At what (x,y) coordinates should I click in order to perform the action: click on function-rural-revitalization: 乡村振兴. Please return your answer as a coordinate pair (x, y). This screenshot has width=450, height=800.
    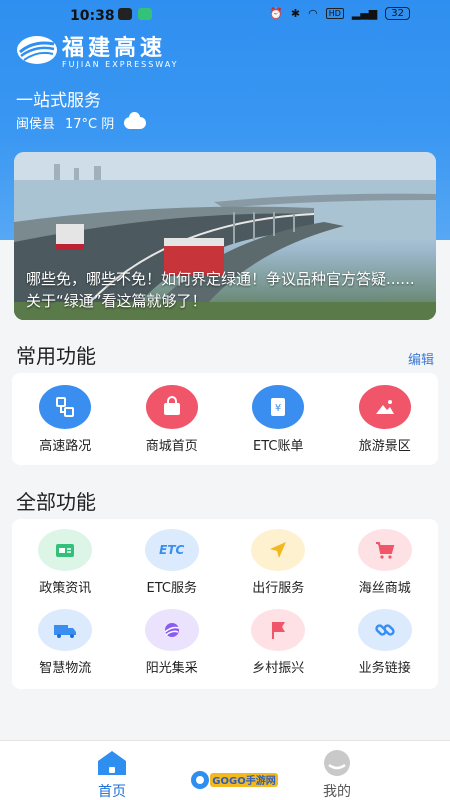
    Looking at the image, I should click on (278, 642).